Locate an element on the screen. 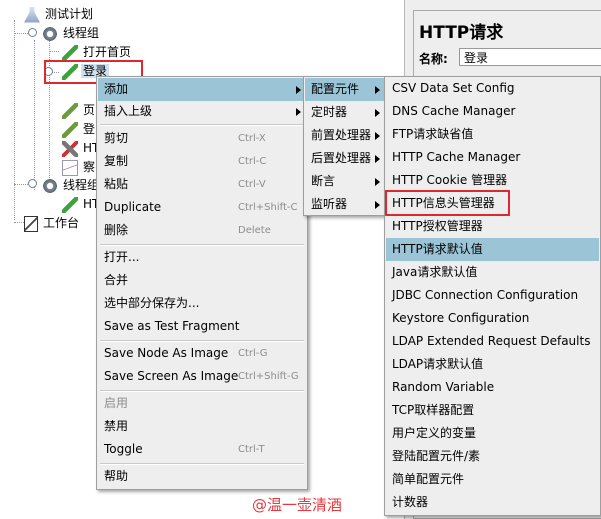 The image size is (601, 519). menu-item-label: 复制 is located at coordinates (116, 161).